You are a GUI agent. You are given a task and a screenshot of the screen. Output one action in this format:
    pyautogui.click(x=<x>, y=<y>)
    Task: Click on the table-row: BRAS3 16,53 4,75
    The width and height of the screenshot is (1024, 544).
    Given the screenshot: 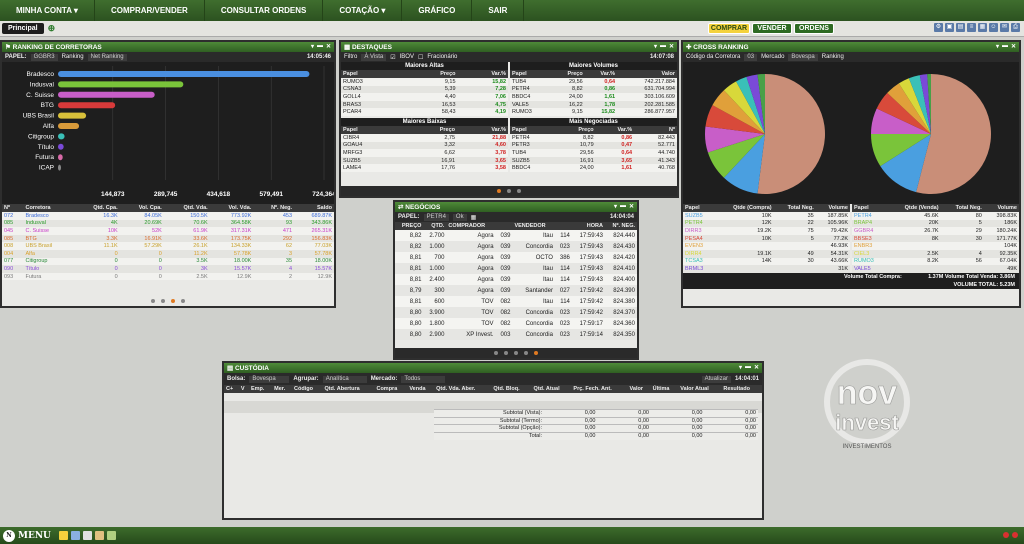 What is the action you would take?
    pyautogui.click(x=424, y=104)
    